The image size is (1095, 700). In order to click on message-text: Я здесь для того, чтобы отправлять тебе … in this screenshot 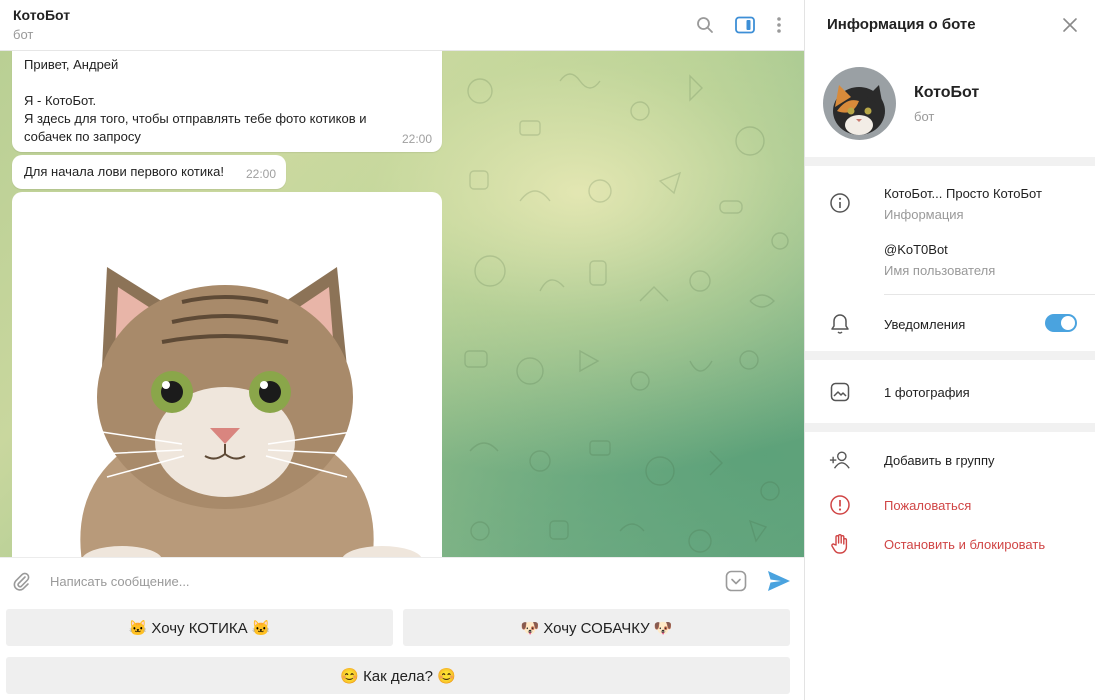, I will do `click(195, 118)`.